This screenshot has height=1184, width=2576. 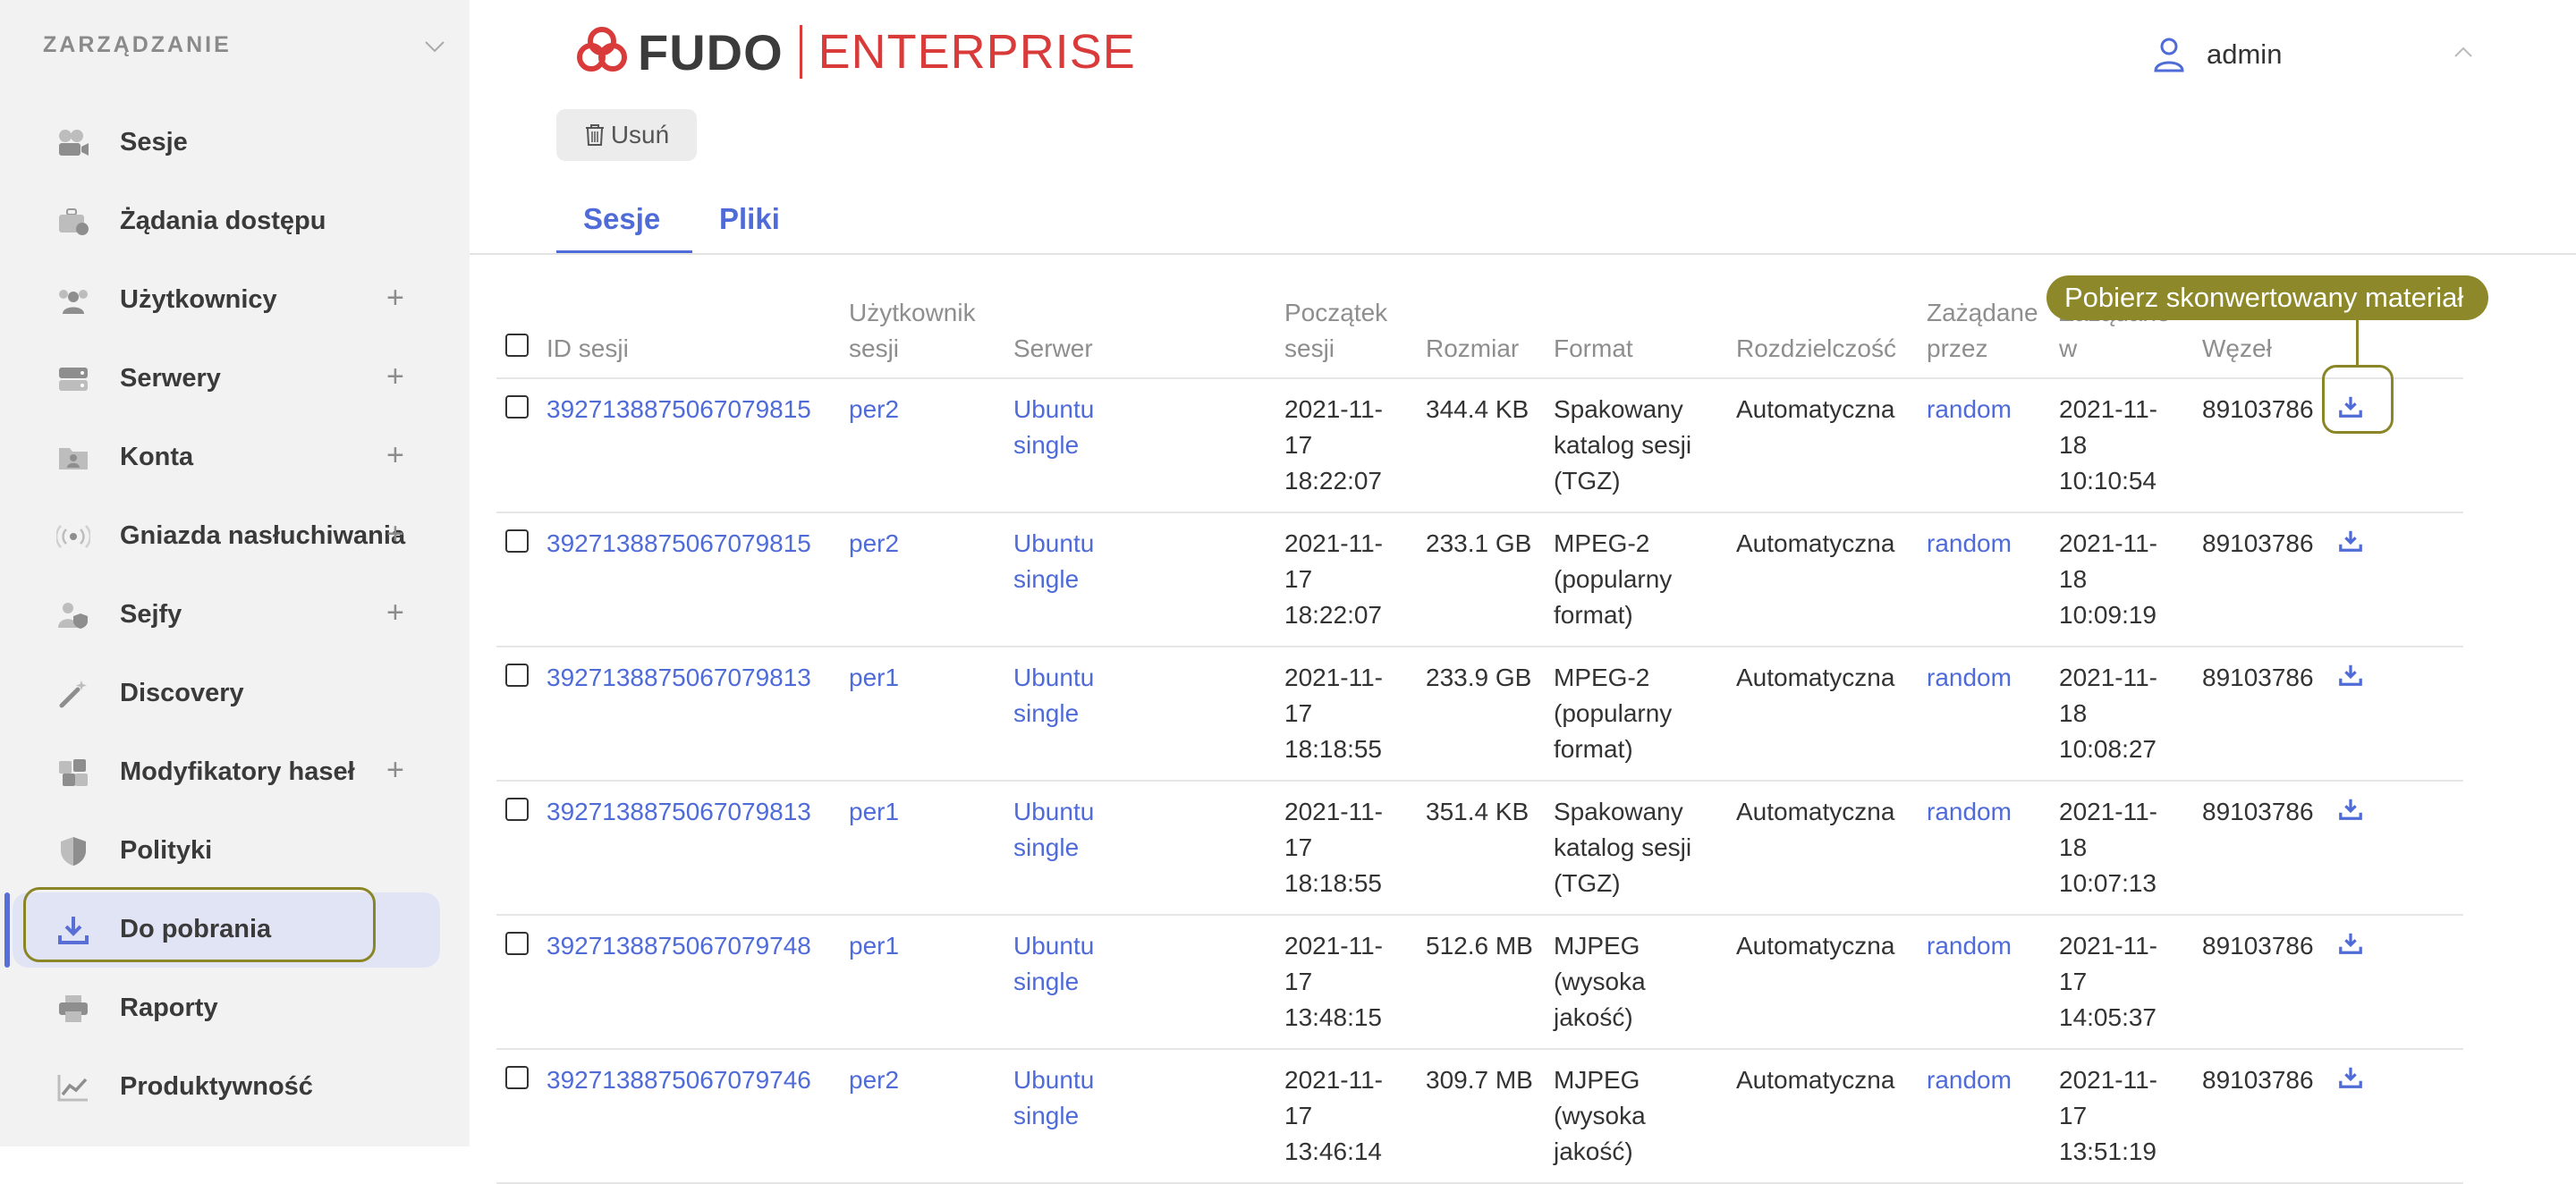 I want to click on chevron-up-icon, so click(x=2463, y=52).